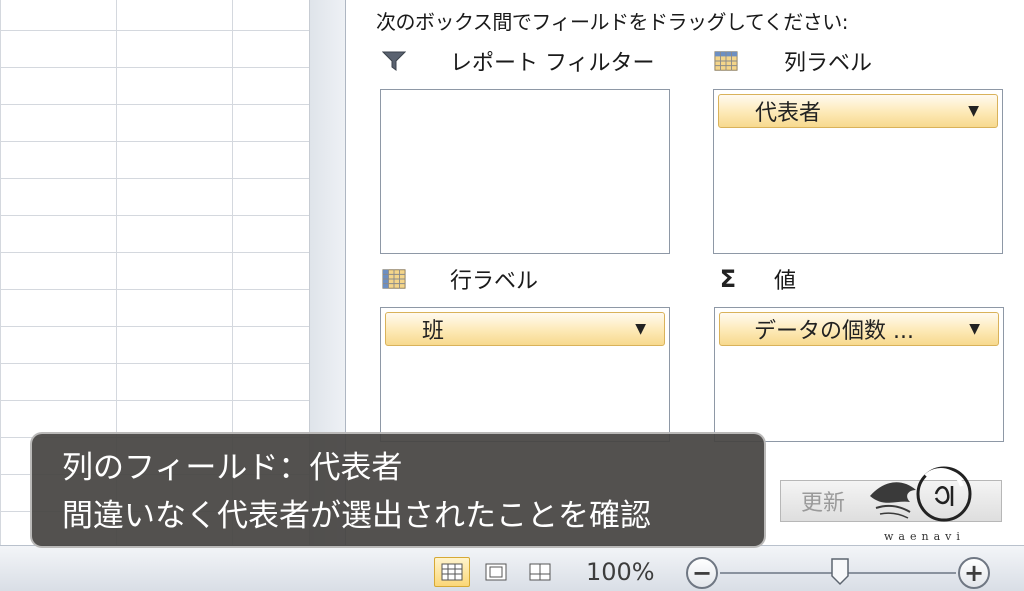  I want to click on filter-icon, so click(394, 61).